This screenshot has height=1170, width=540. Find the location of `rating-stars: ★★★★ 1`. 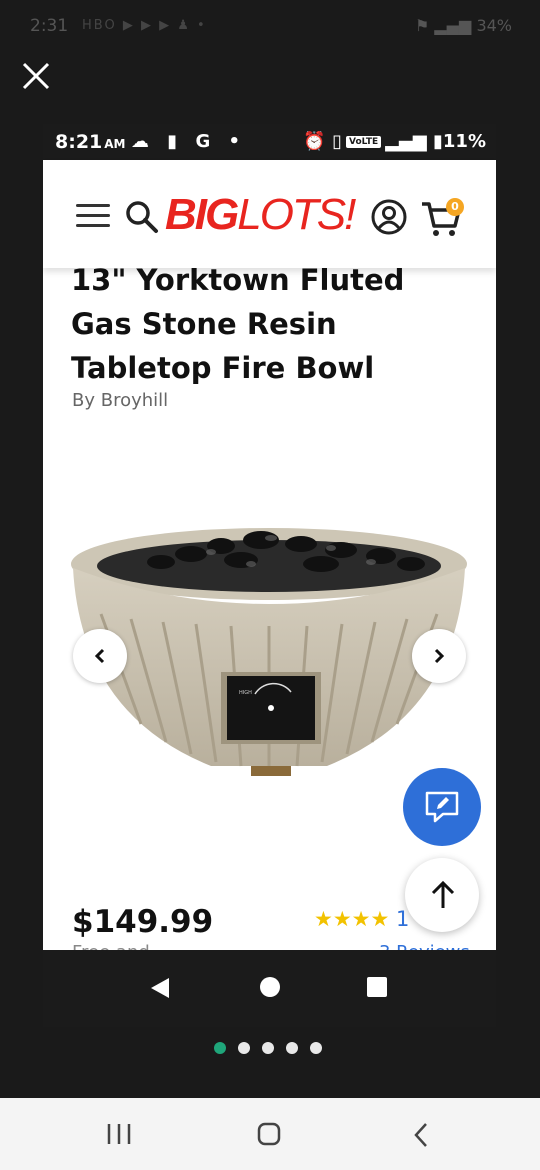

rating-stars: ★★★★ 1 is located at coordinates (361, 919).